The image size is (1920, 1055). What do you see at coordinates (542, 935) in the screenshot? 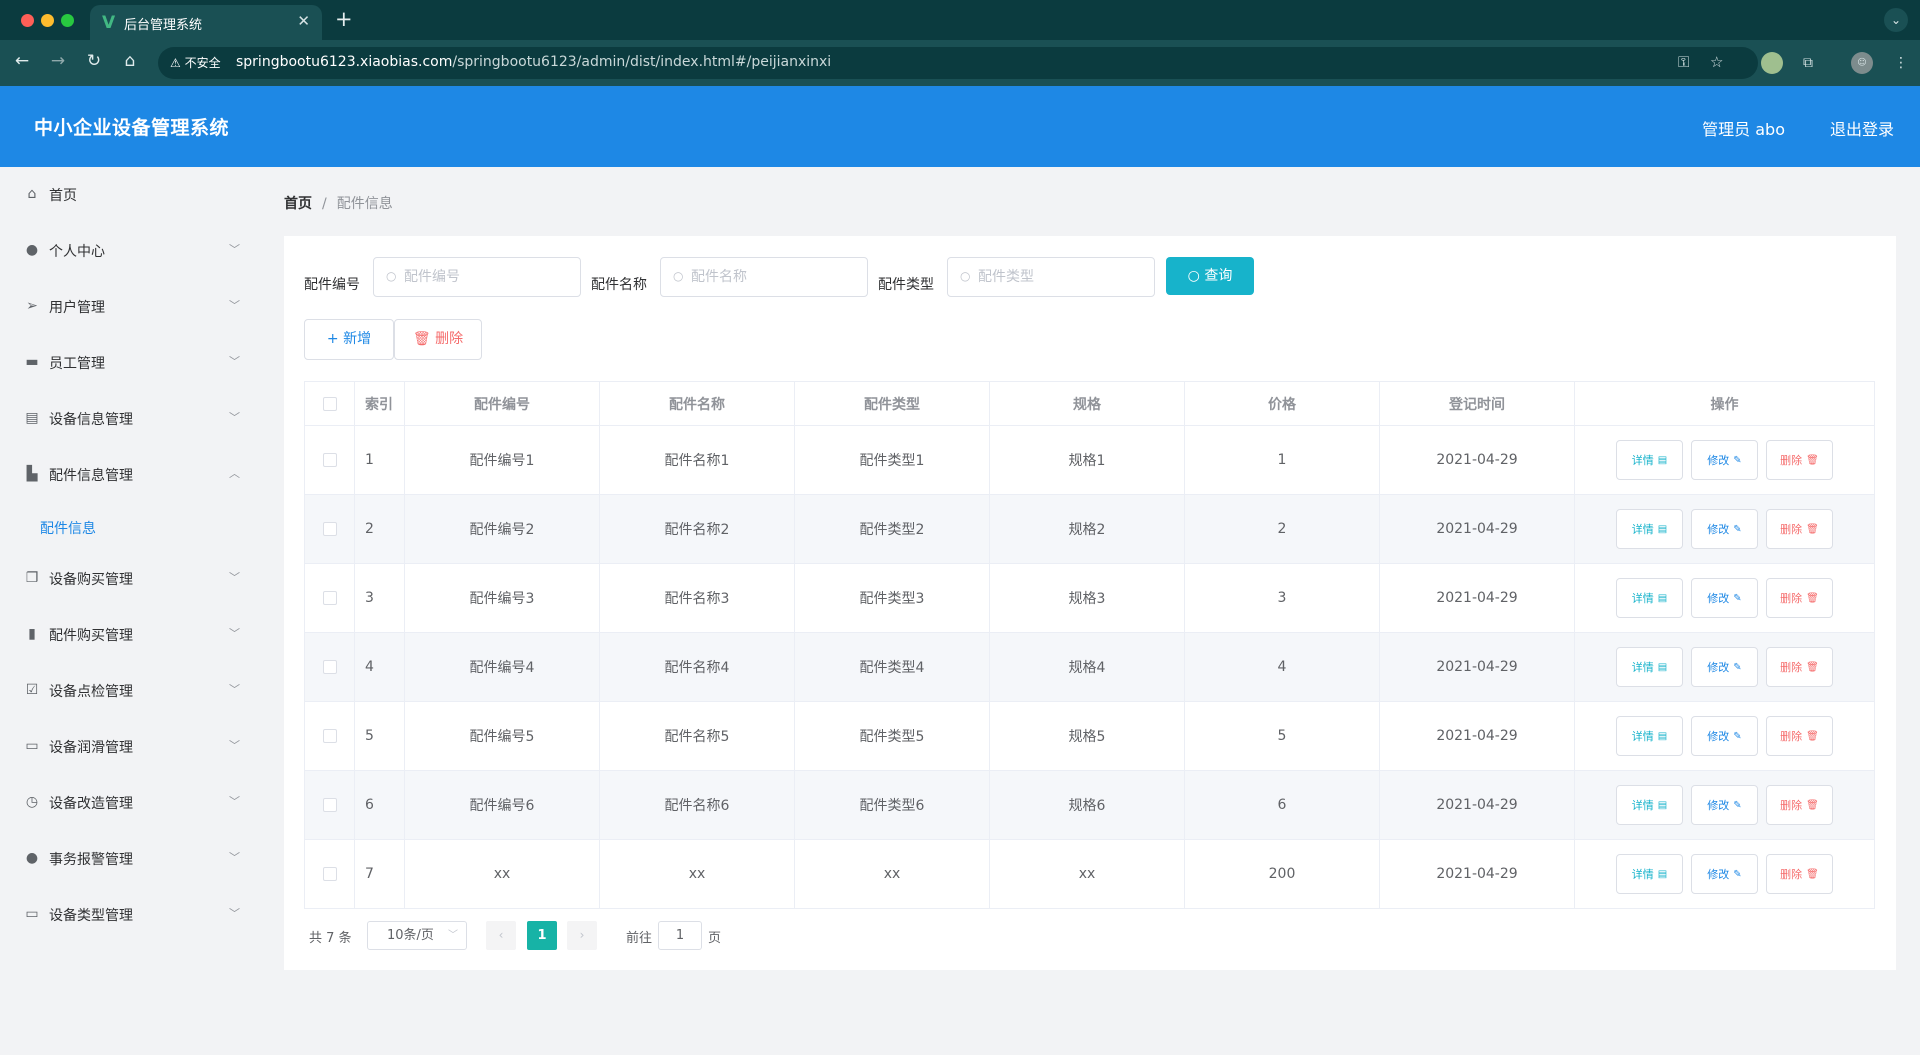
I see `page-number-active: 1` at bounding box center [542, 935].